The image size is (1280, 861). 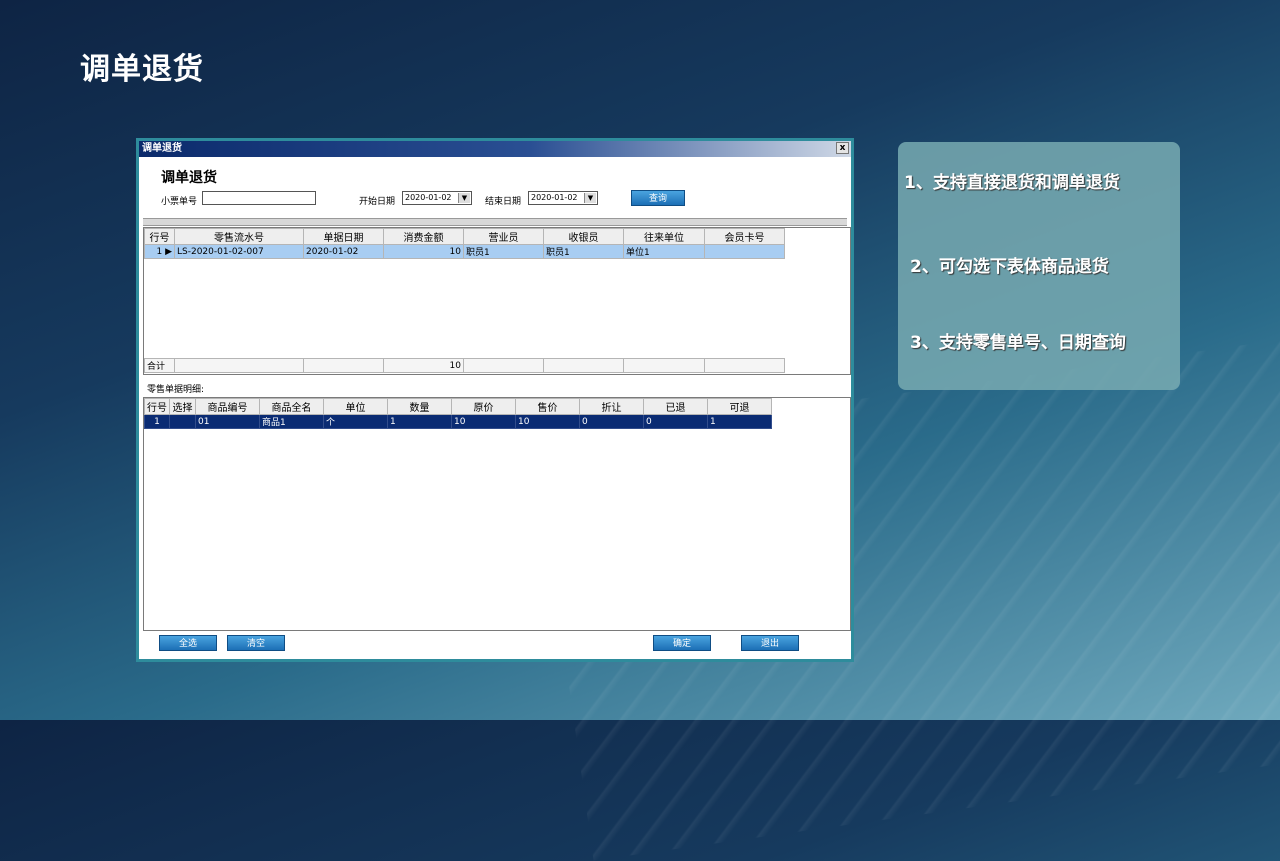 What do you see at coordinates (227, 421) in the screenshot?
I see `cell-item-code: 01` at bounding box center [227, 421].